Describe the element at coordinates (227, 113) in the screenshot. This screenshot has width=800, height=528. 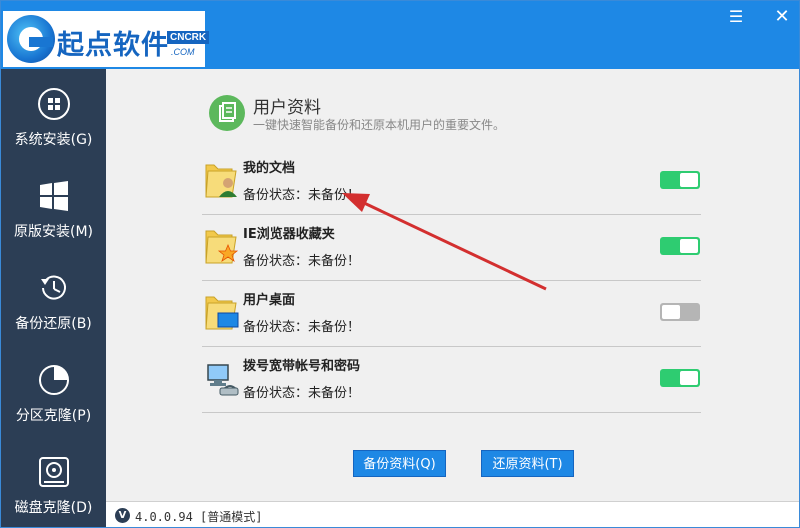
I see `user-data-icon` at that location.